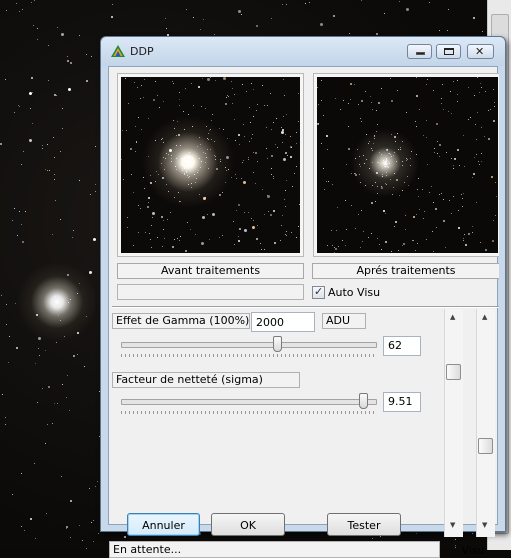 This screenshot has height=558, width=511. I want to click on preview-after-image, so click(407, 165).